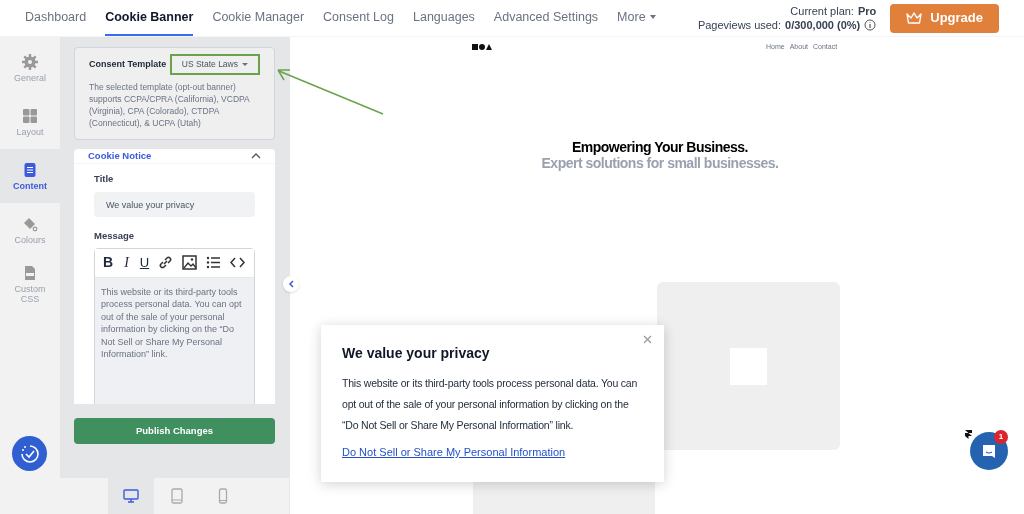 This screenshot has height=514, width=1024. I want to click on underline-button: U, so click(144, 262).